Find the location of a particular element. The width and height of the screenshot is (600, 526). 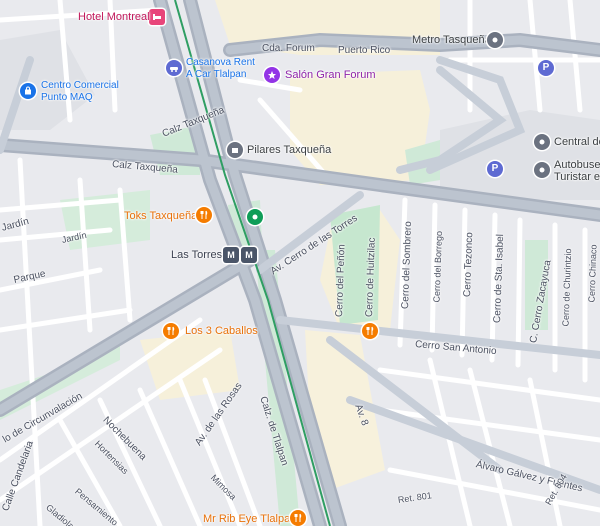

poi-los-3-caballos: Los 3 Caballos is located at coordinates (221, 331).